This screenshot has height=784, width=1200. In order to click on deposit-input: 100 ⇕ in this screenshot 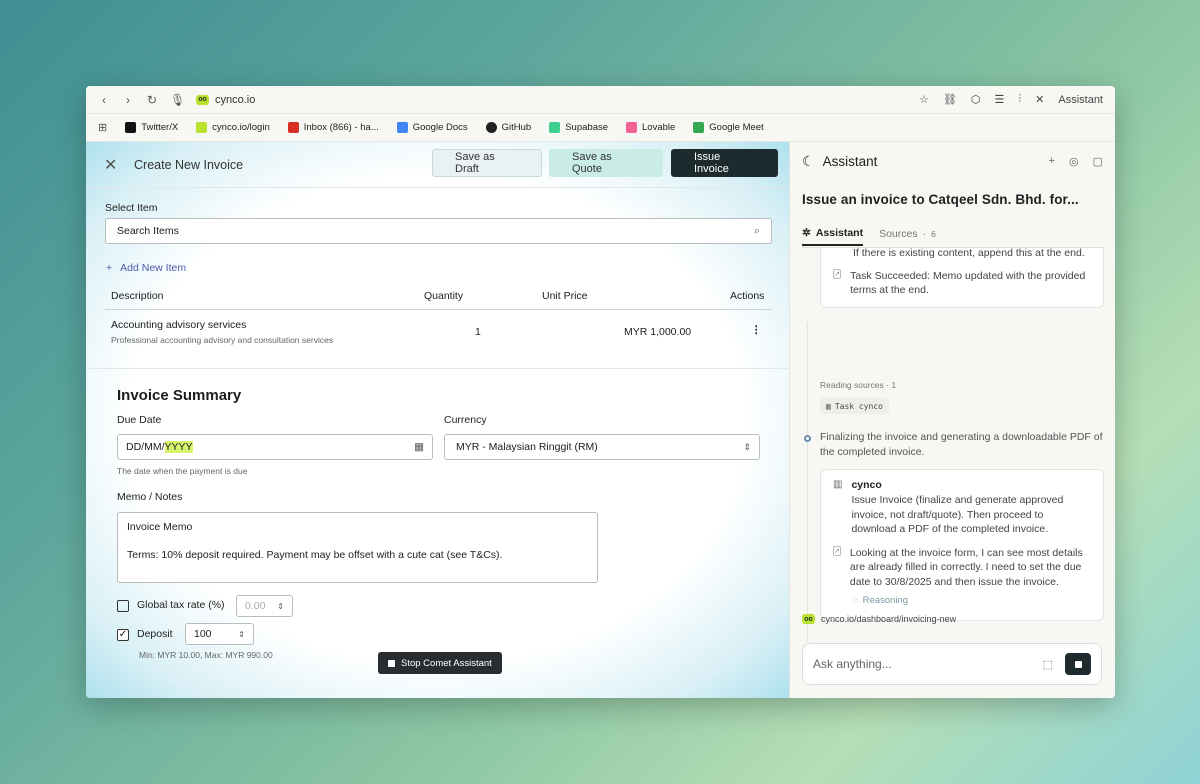, I will do `click(219, 634)`.